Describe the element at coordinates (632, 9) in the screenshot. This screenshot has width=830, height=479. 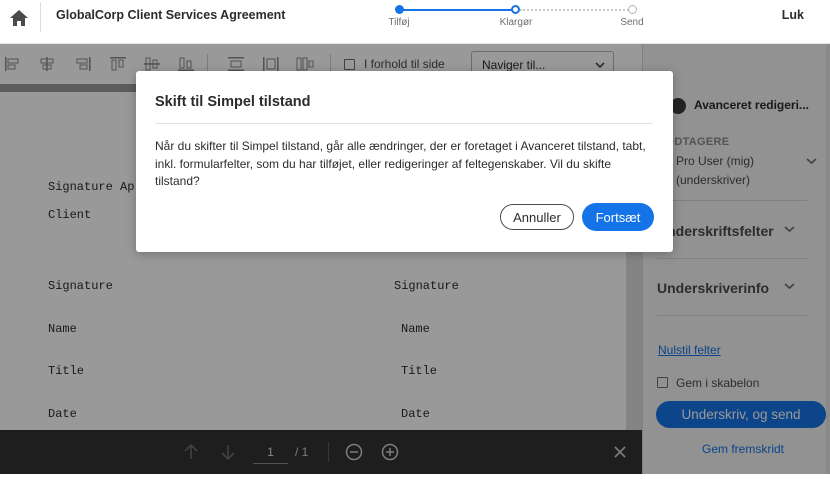
I see `step-dot-send` at that location.